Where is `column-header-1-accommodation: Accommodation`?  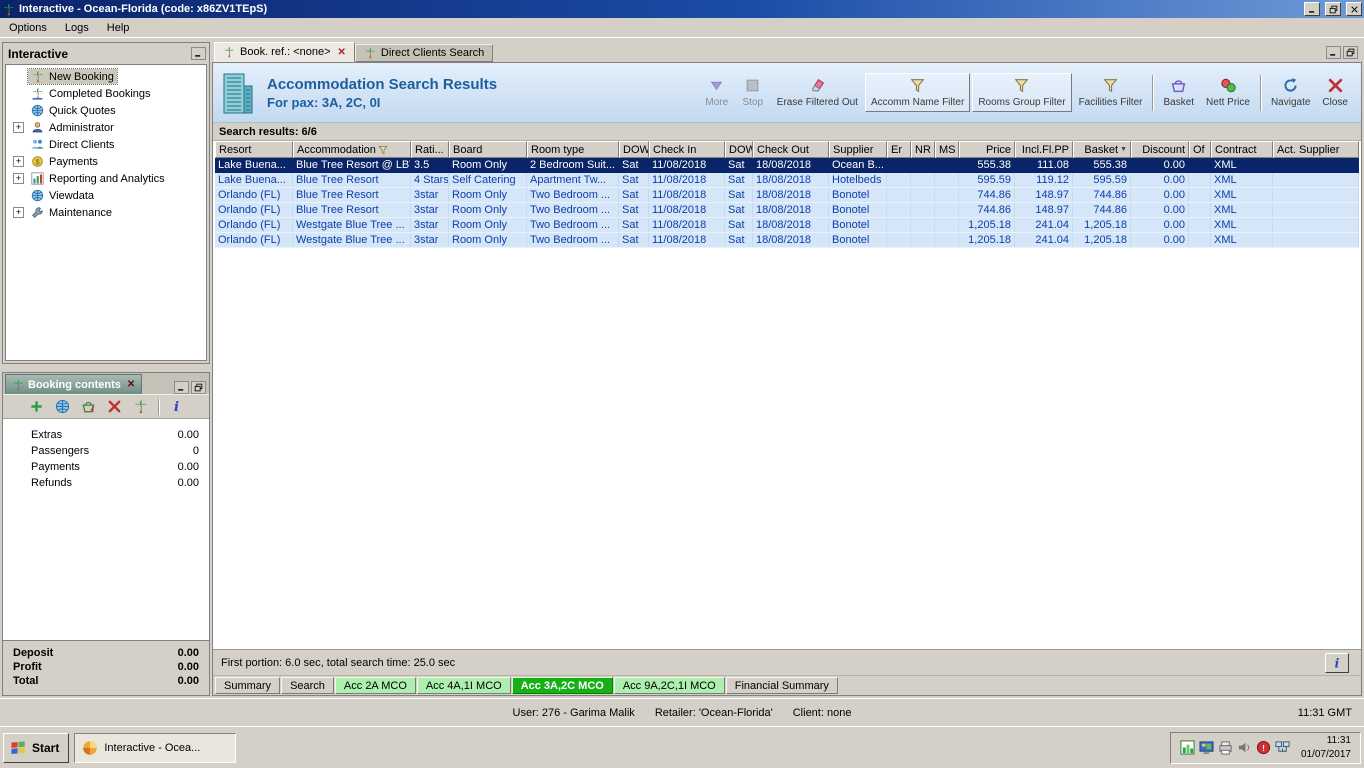 column-header-1-accommodation: Accommodation is located at coordinates (352, 149).